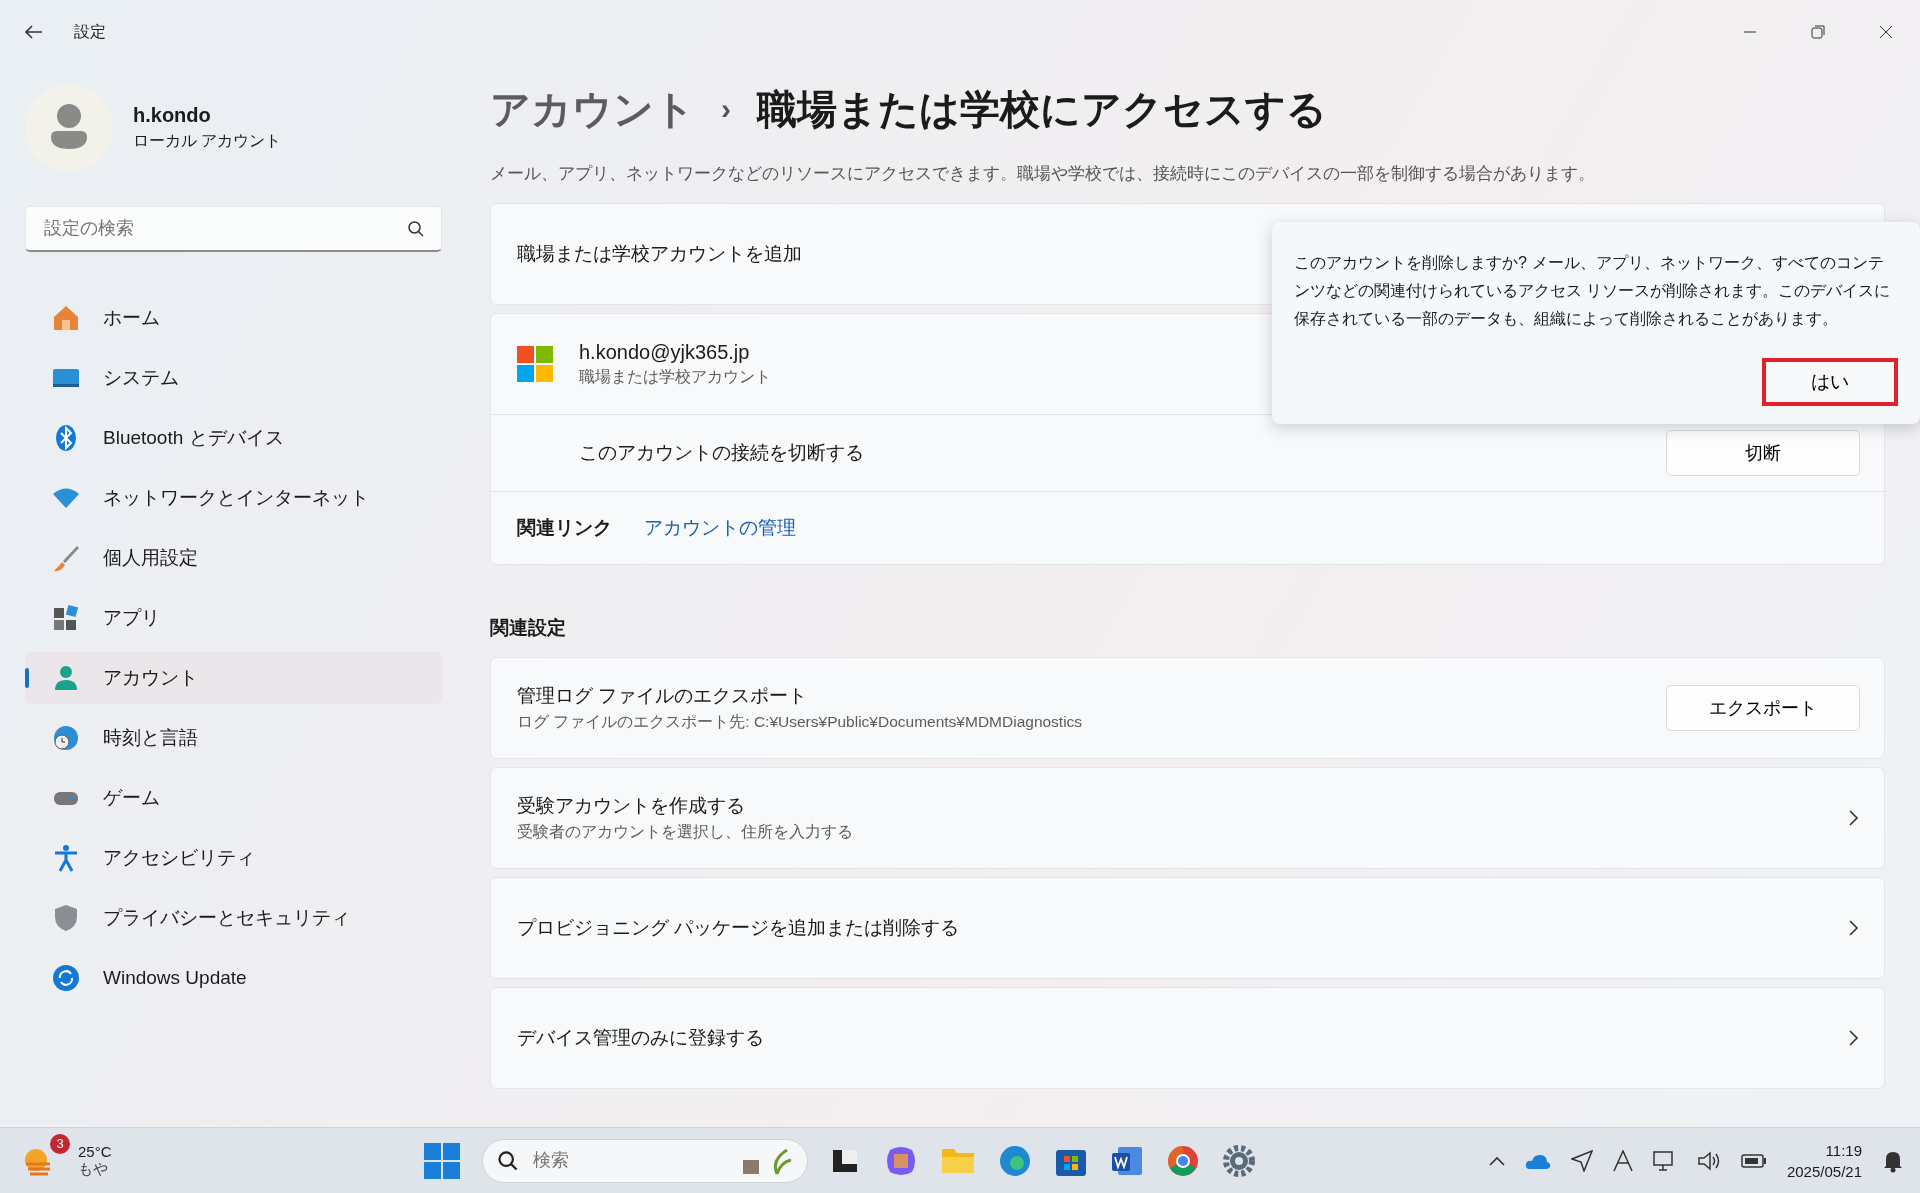 This screenshot has height=1193, width=1920. What do you see at coordinates (535, 364) in the screenshot?
I see `windows-logo-icon` at bounding box center [535, 364].